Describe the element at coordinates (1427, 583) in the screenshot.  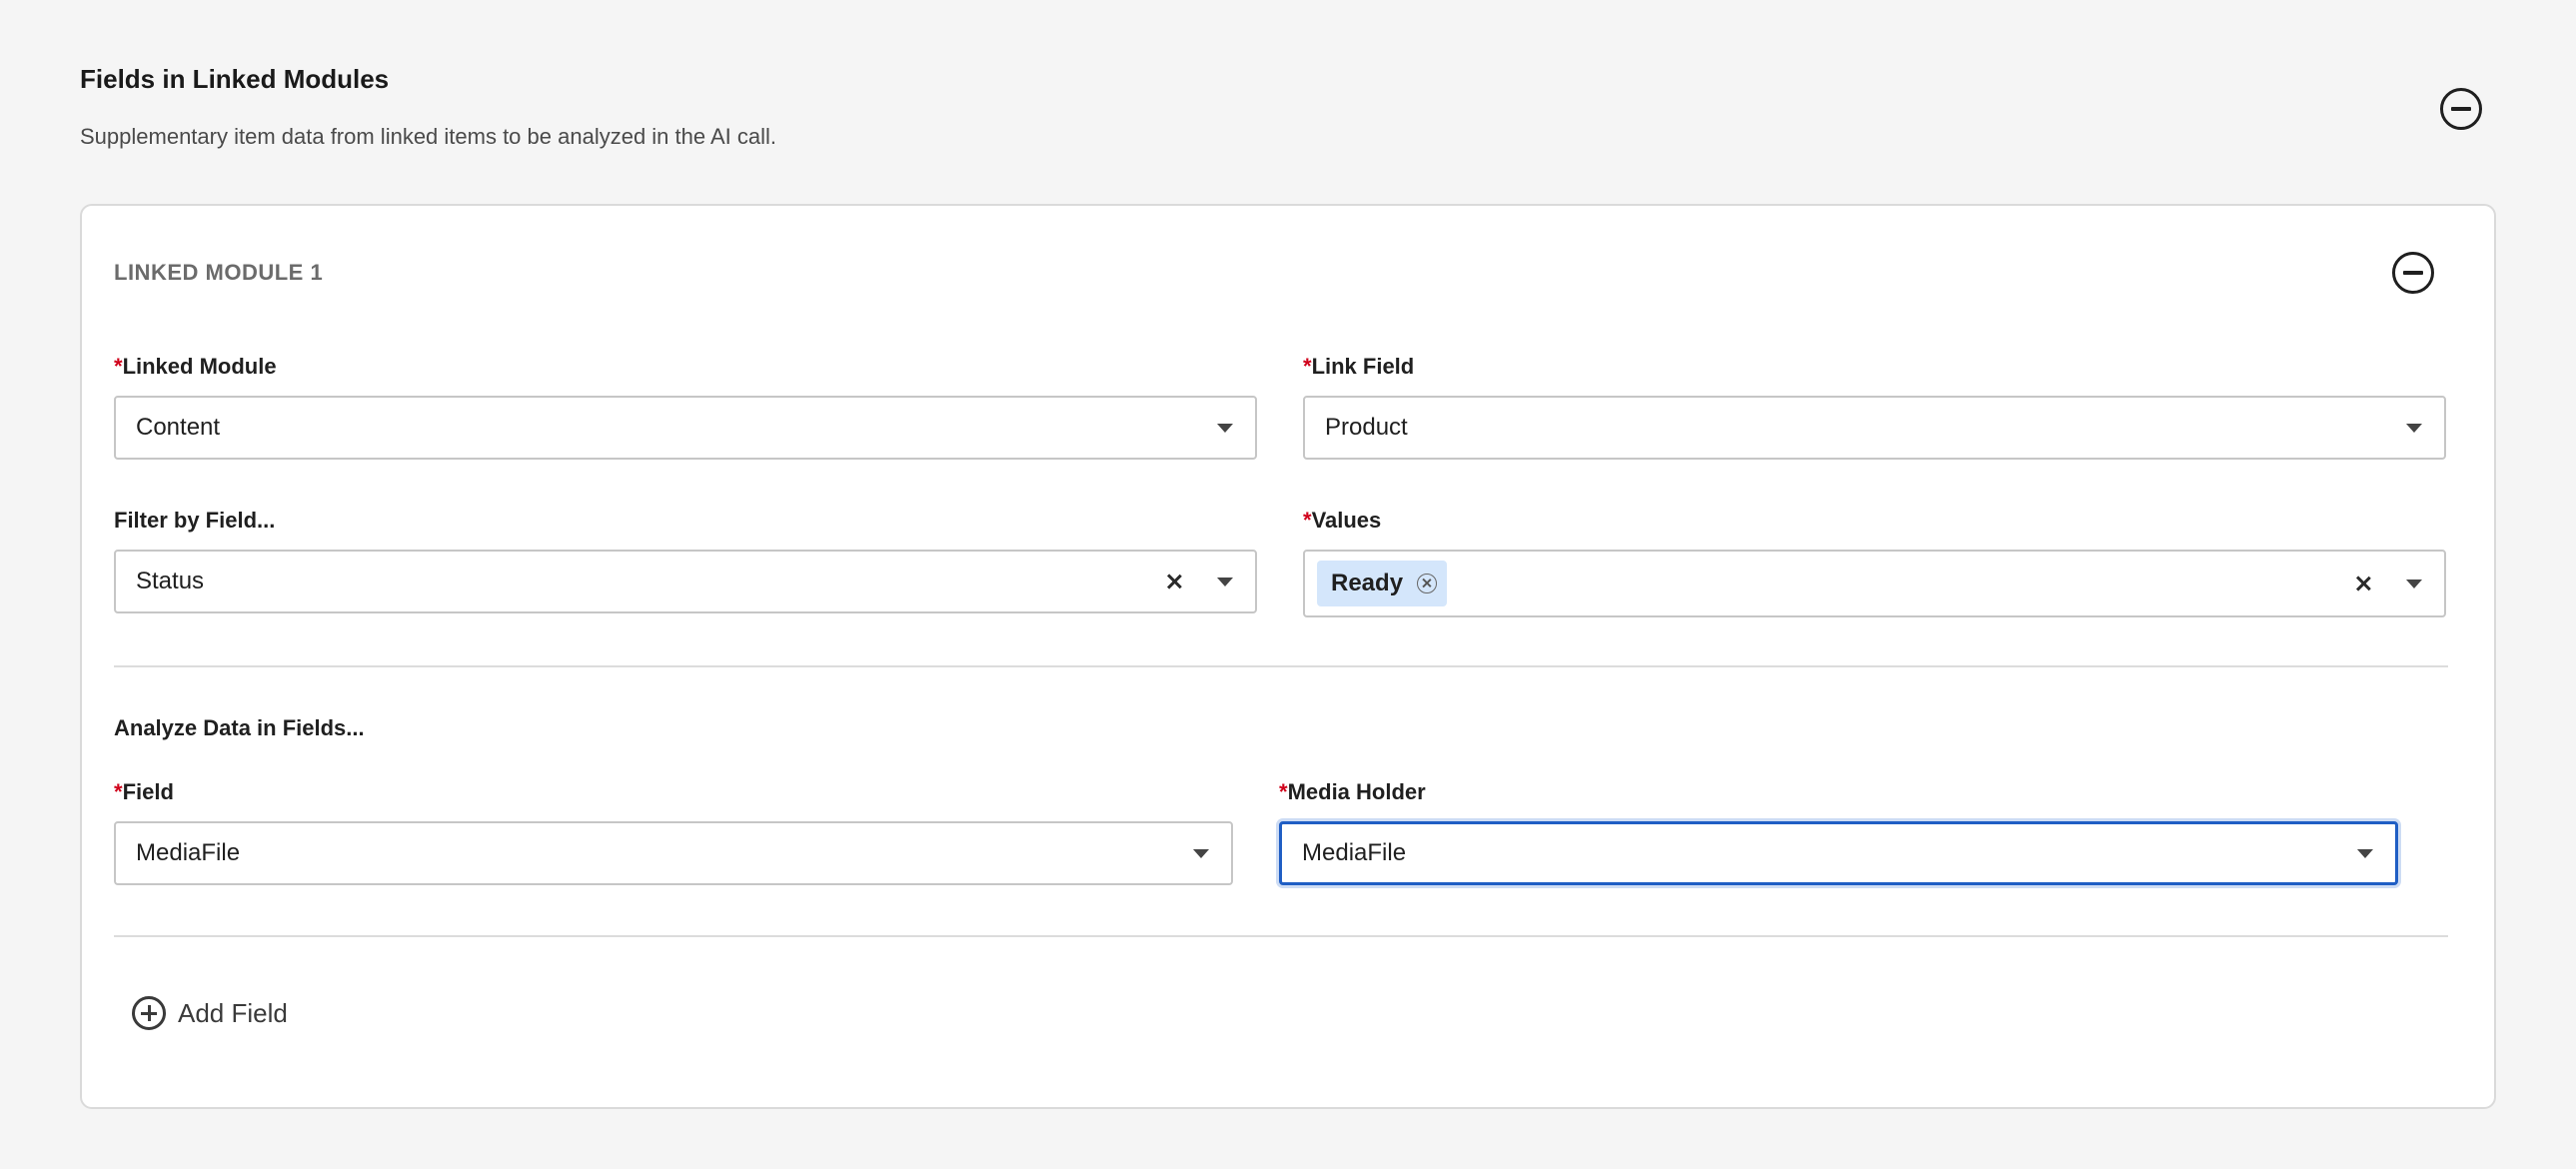
I see `chip-remove-icon` at that location.